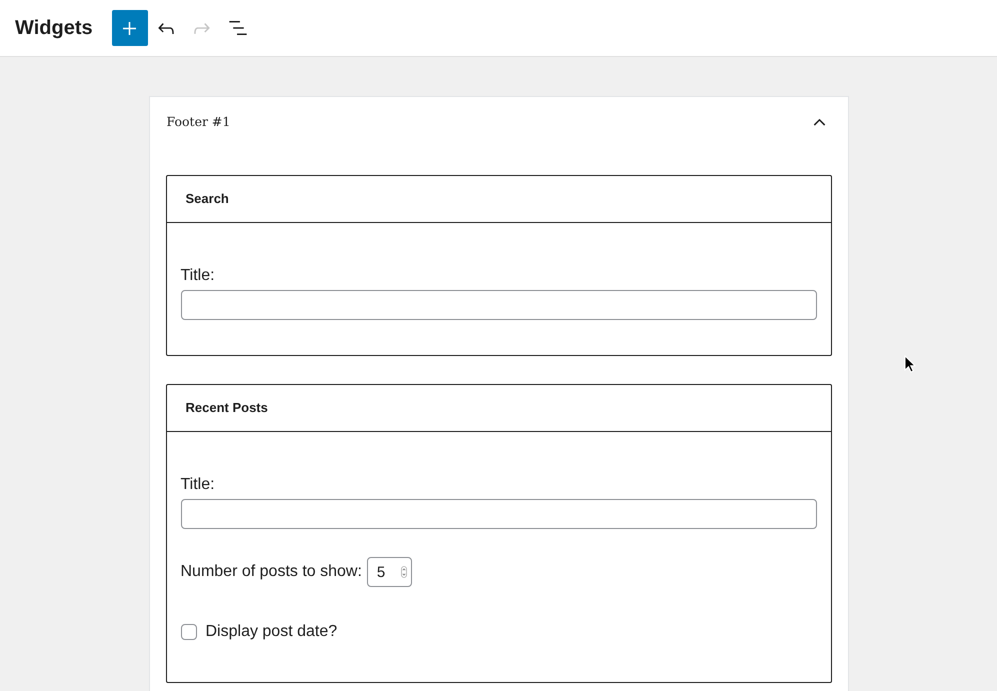  Describe the element at coordinates (54, 28) in the screenshot. I see `page-title: Widgets` at that location.